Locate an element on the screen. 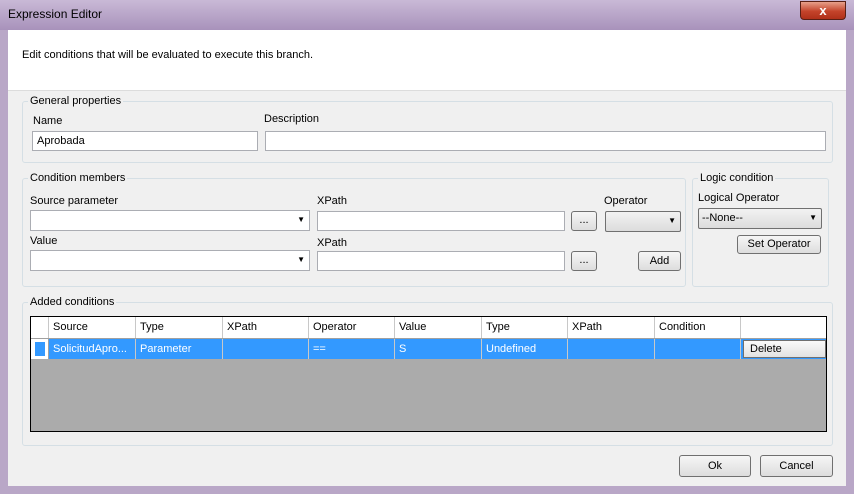 This screenshot has height=494, width=854. column-header-source: Source is located at coordinates (92, 327).